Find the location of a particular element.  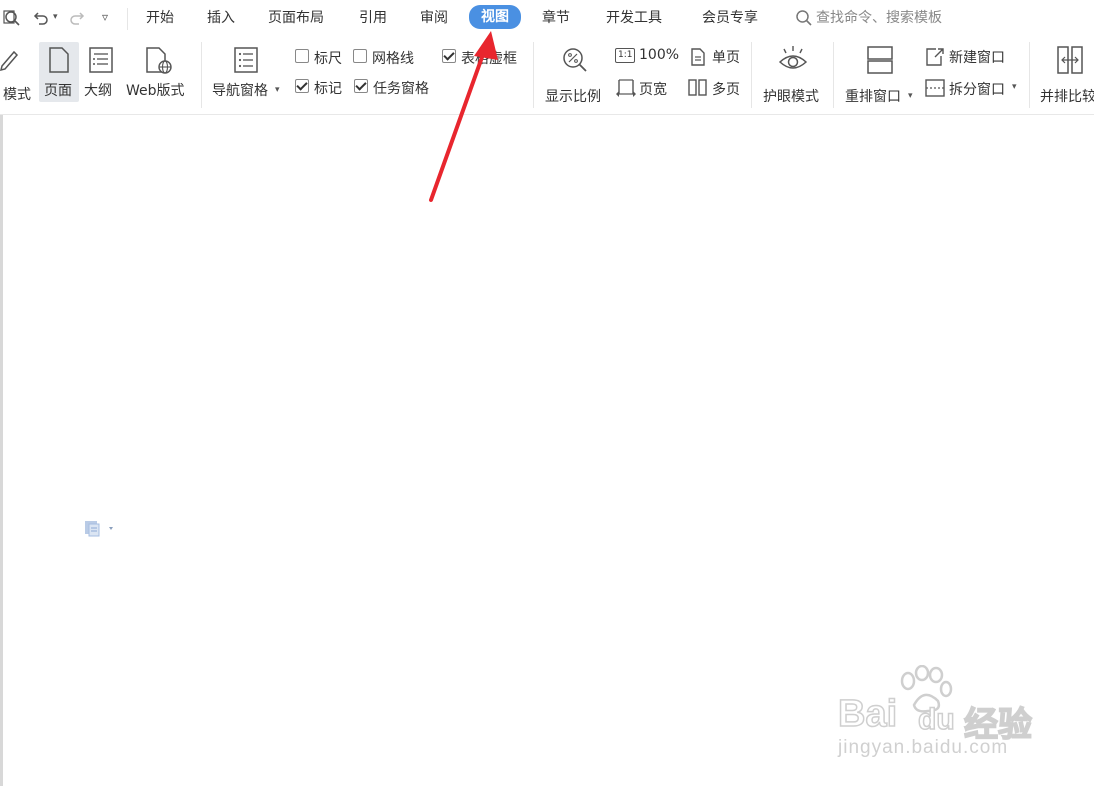

undo-icon is located at coordinates (41, 18).